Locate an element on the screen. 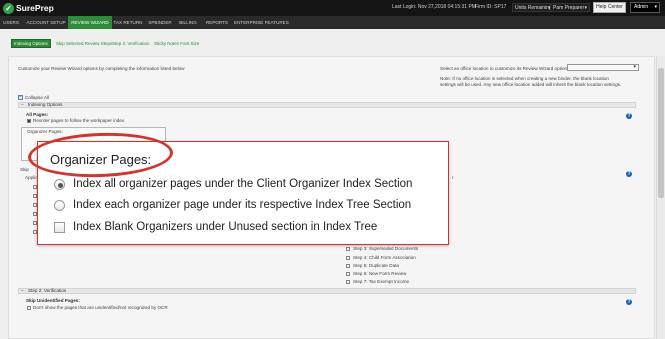  step3-checkbox is located at coordinates (348, 249).